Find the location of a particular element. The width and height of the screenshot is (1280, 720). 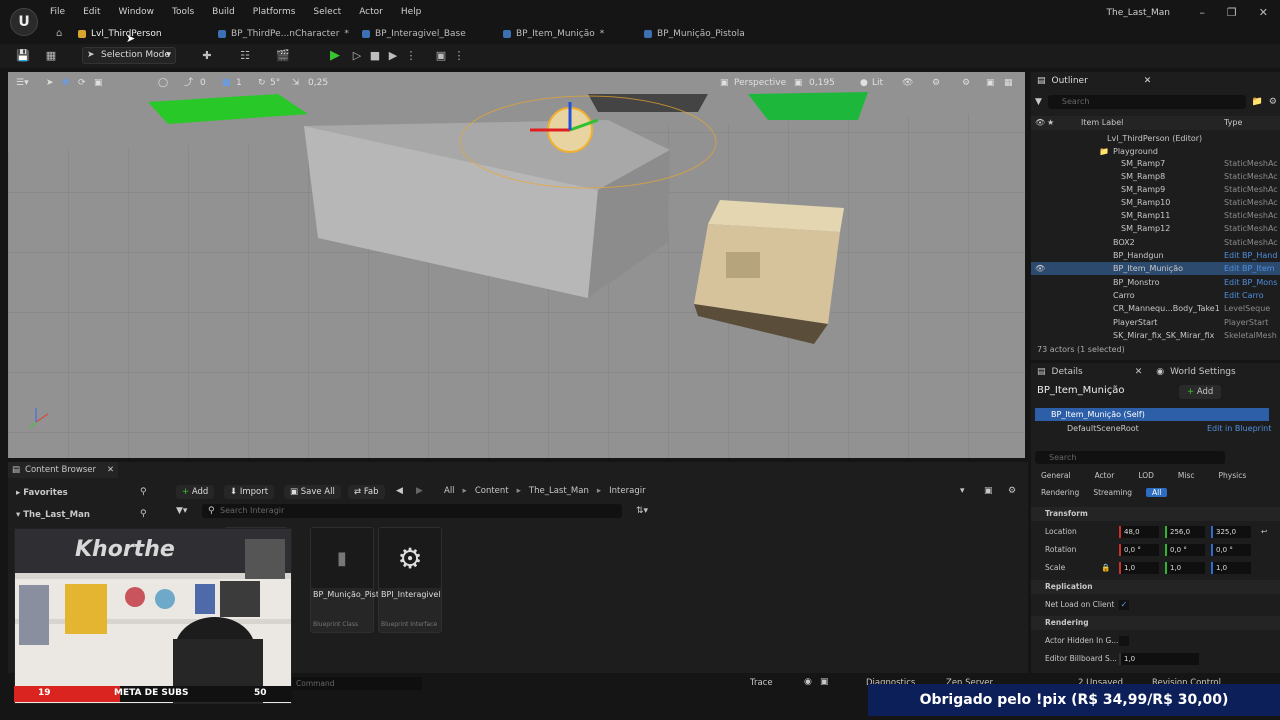

replication-header: Replication is located at coordinates (1155, 587).